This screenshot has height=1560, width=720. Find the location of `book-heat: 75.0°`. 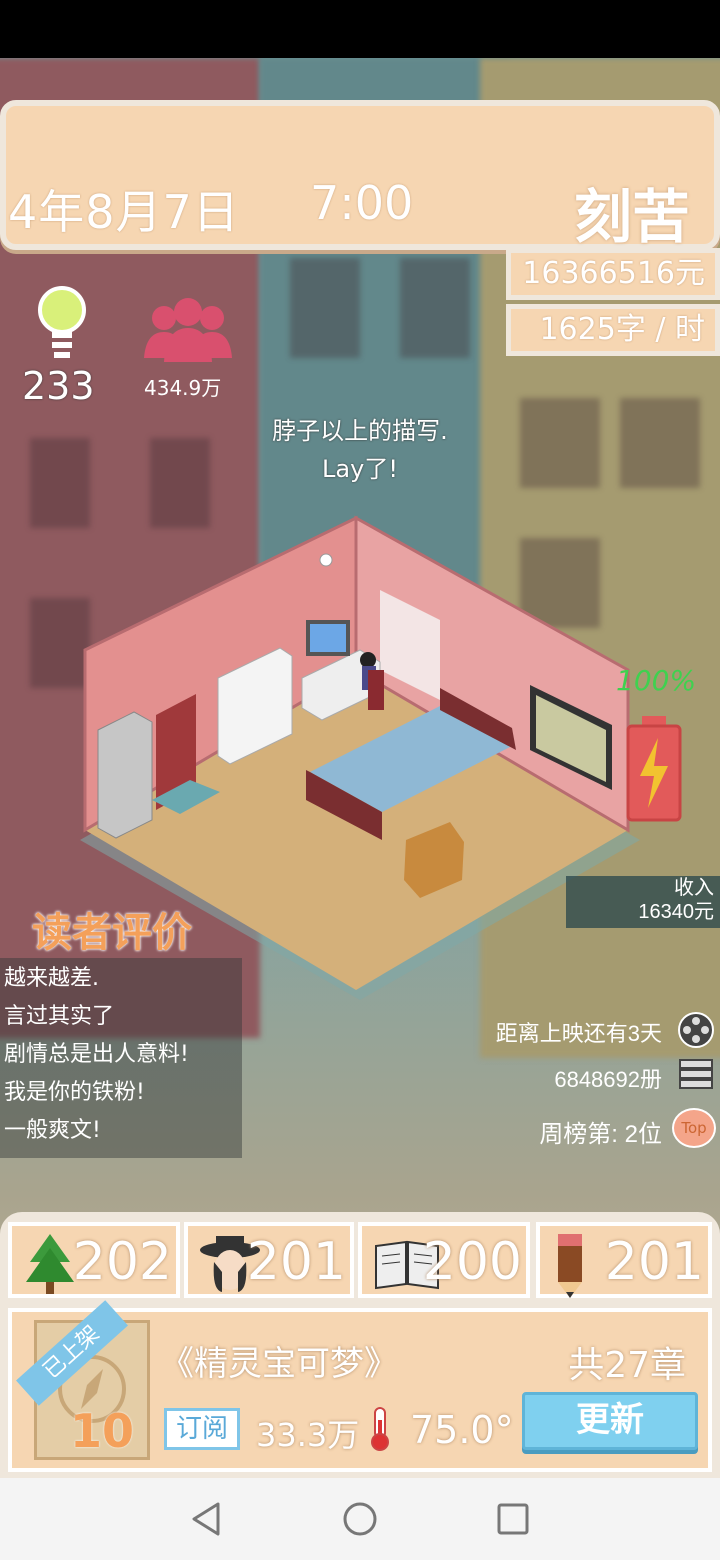

book-heat: 75.0° is located at coordinates (462, 1430).